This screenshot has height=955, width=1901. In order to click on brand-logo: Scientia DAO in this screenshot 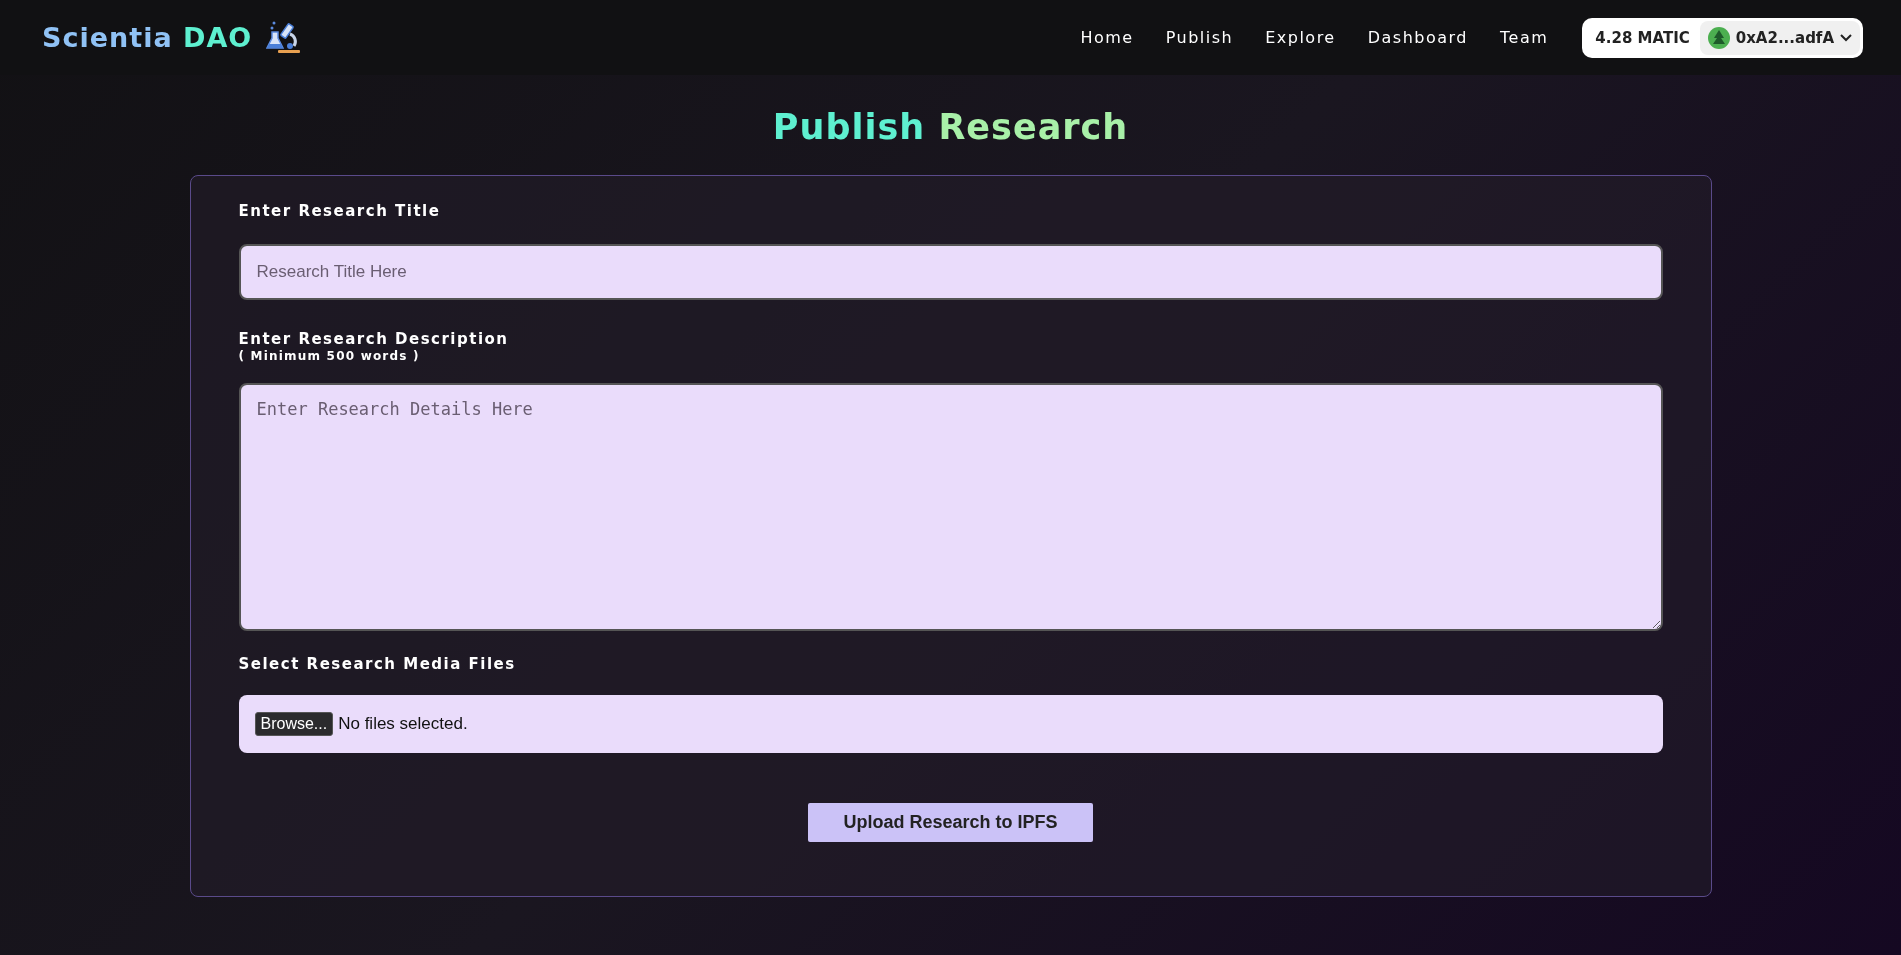, I will do `click(147, 37)`.